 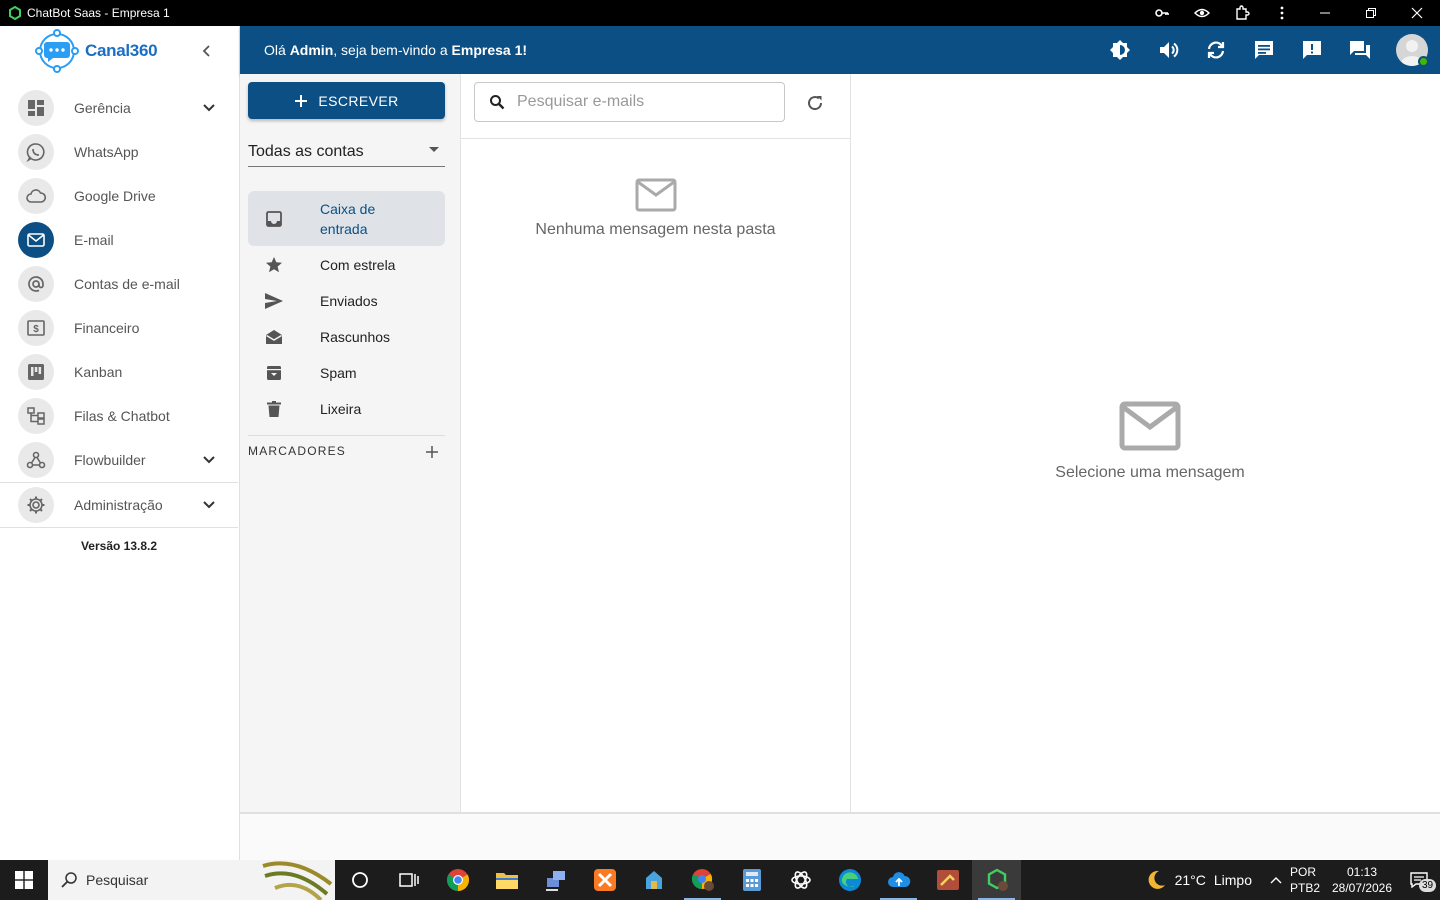 I want to click on taskbar-store-app, so click(x=653, y=880).